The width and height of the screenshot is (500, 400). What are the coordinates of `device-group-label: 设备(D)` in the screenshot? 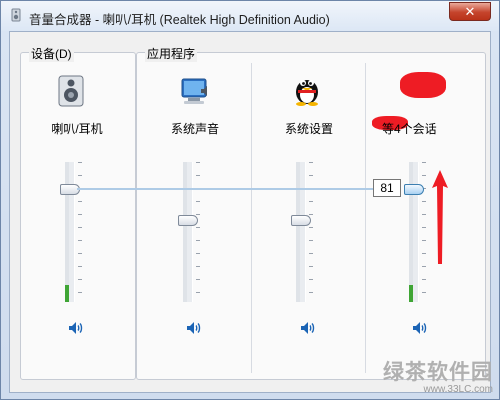 It's located at (51, 53).